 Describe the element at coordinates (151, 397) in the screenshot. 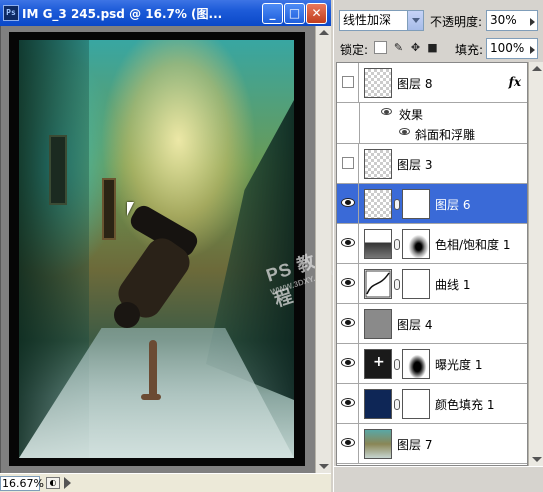

I see `dancer-hand-shape` at that location.